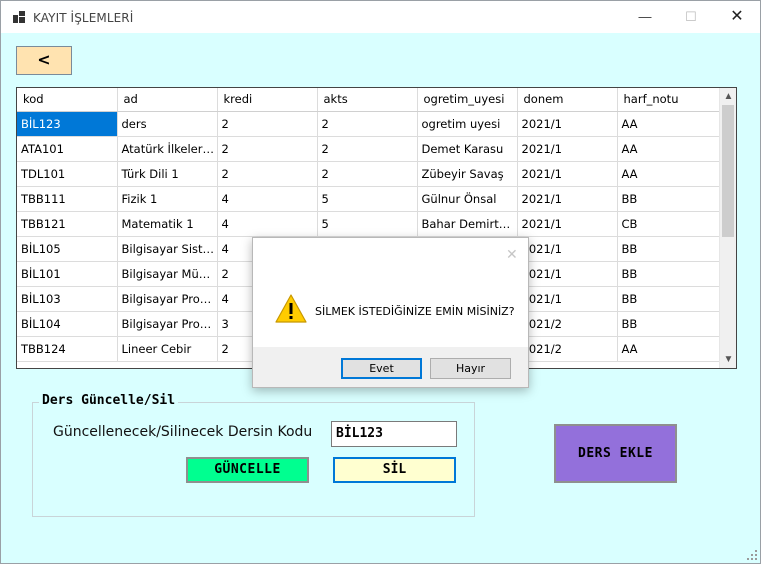 This screenshot has height=564, width=761. I want to click on back-button: <, so click(44, 60).